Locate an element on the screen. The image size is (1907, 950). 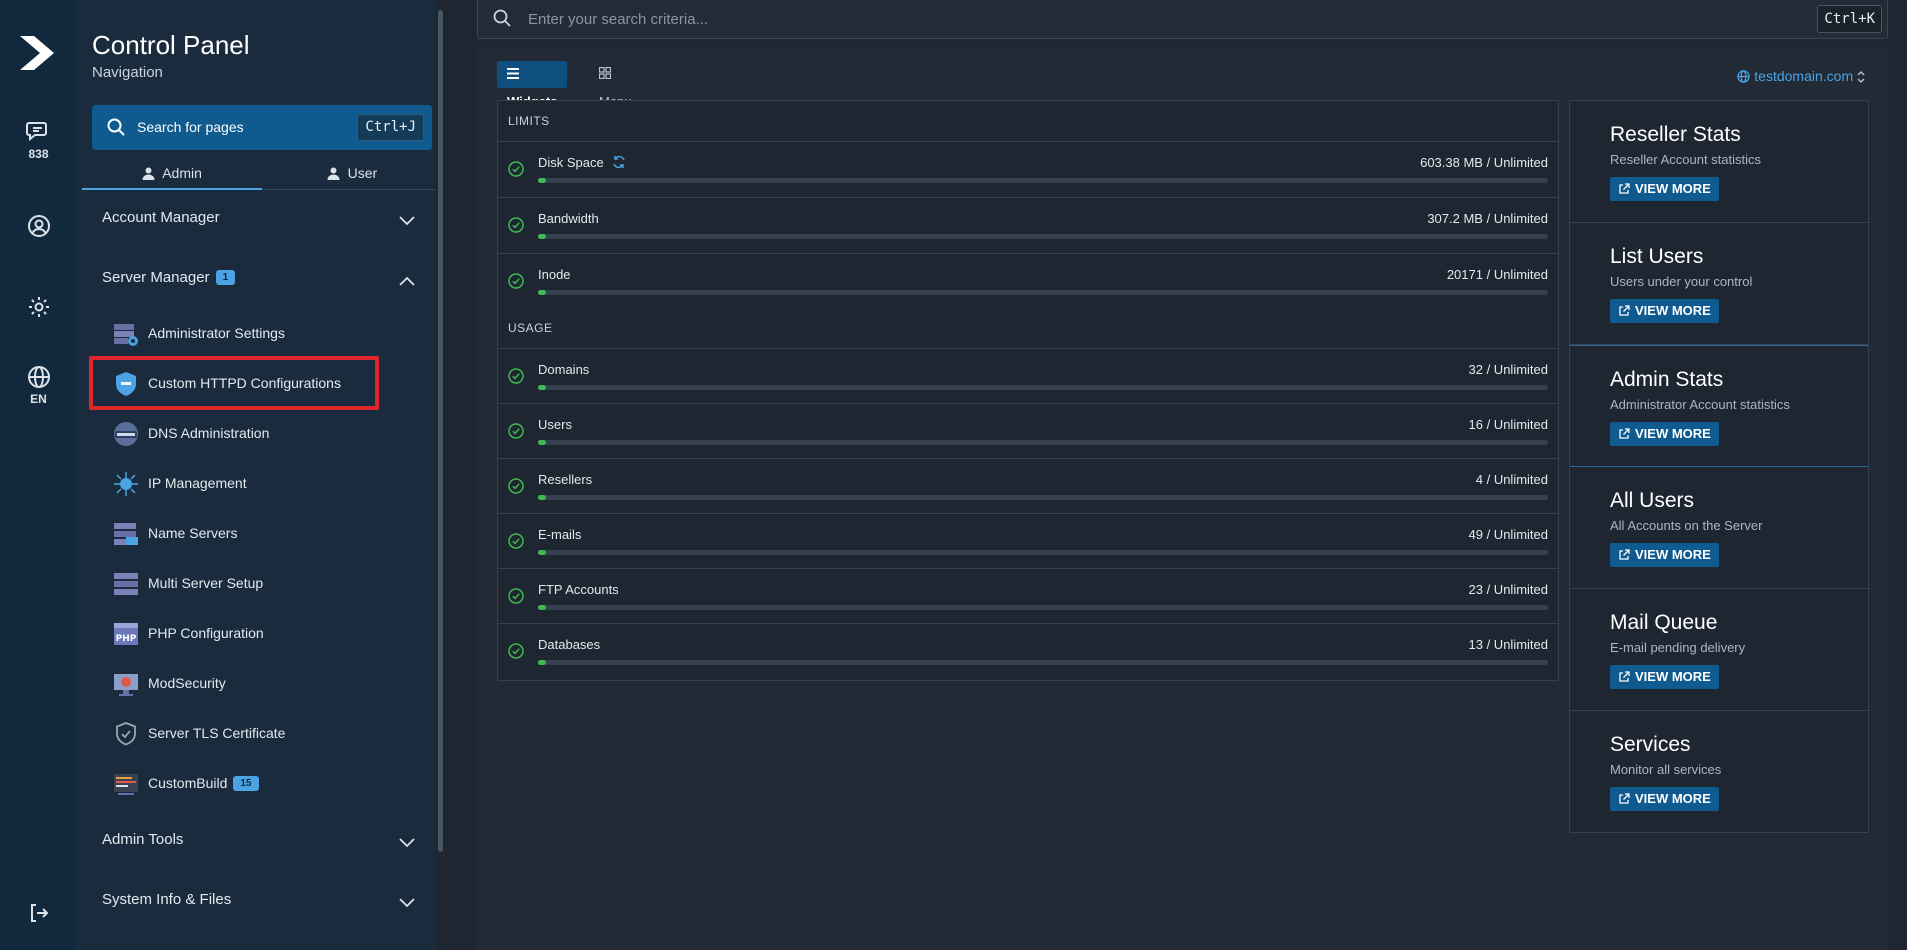
chevron-up-icon is located at coordinates (407, 281).